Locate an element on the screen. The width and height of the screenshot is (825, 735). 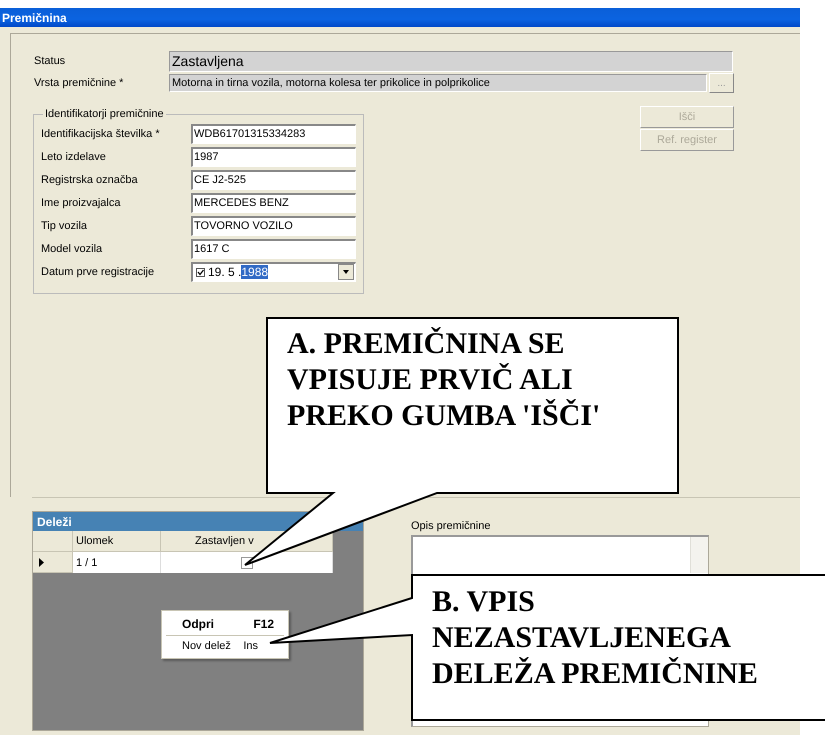
field-label: Model vozila is located at coordinates (72, 248).